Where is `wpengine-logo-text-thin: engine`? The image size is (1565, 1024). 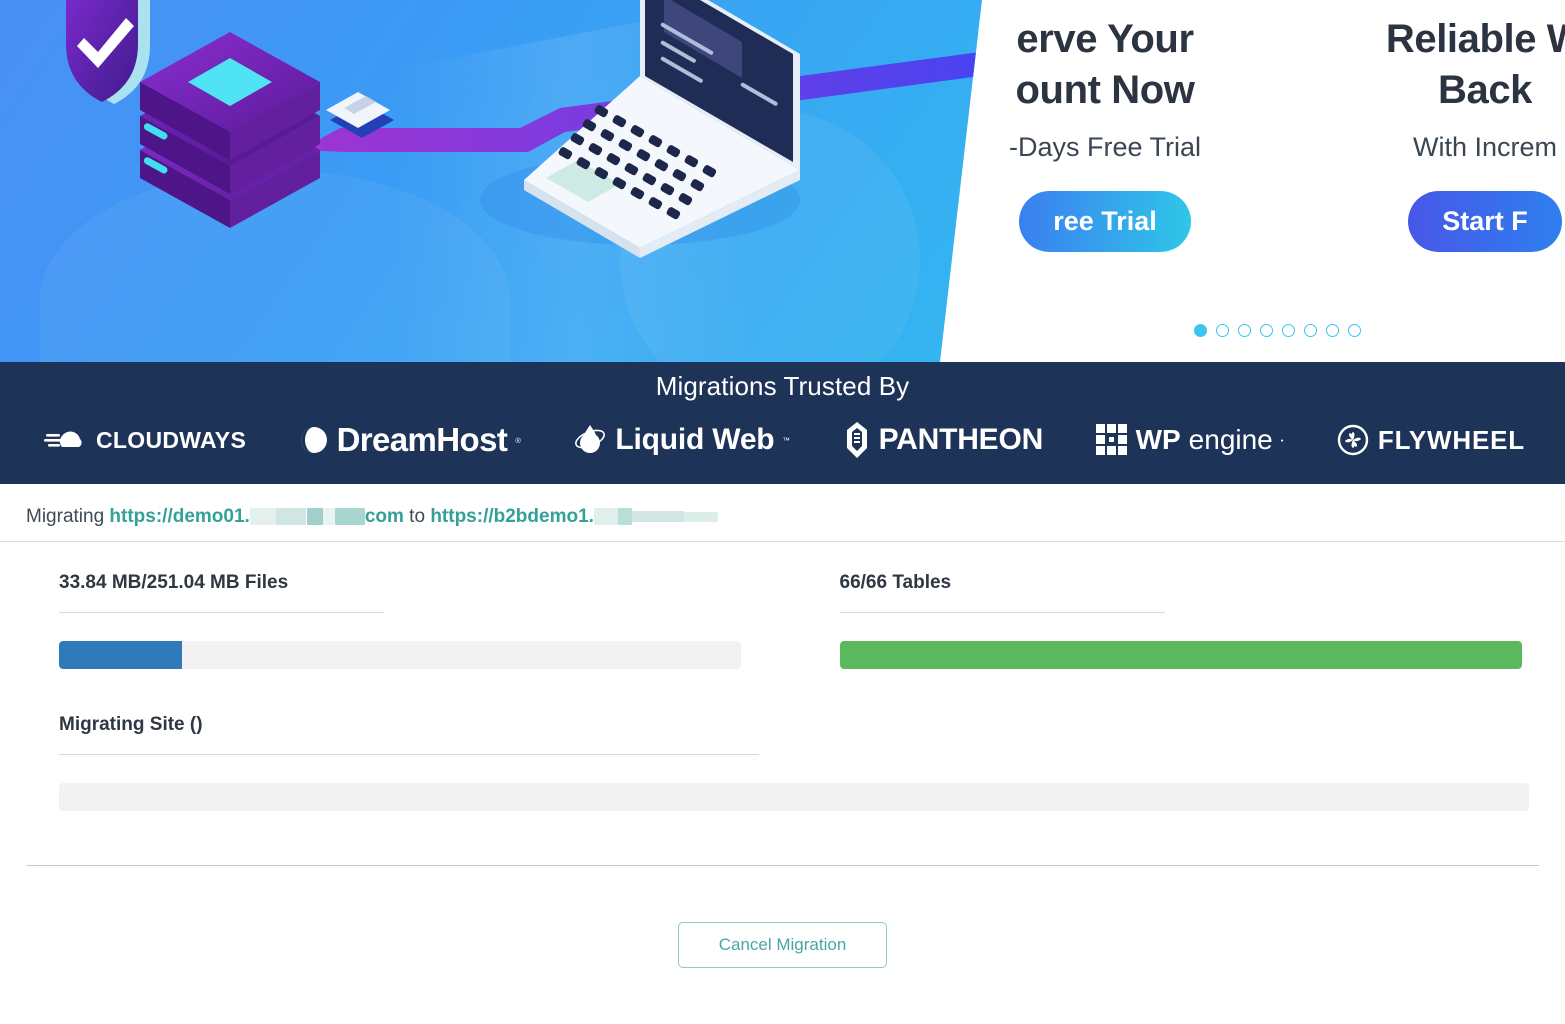 wpengine-logo-text-thin: engine is located at coordinates (1230, 439).